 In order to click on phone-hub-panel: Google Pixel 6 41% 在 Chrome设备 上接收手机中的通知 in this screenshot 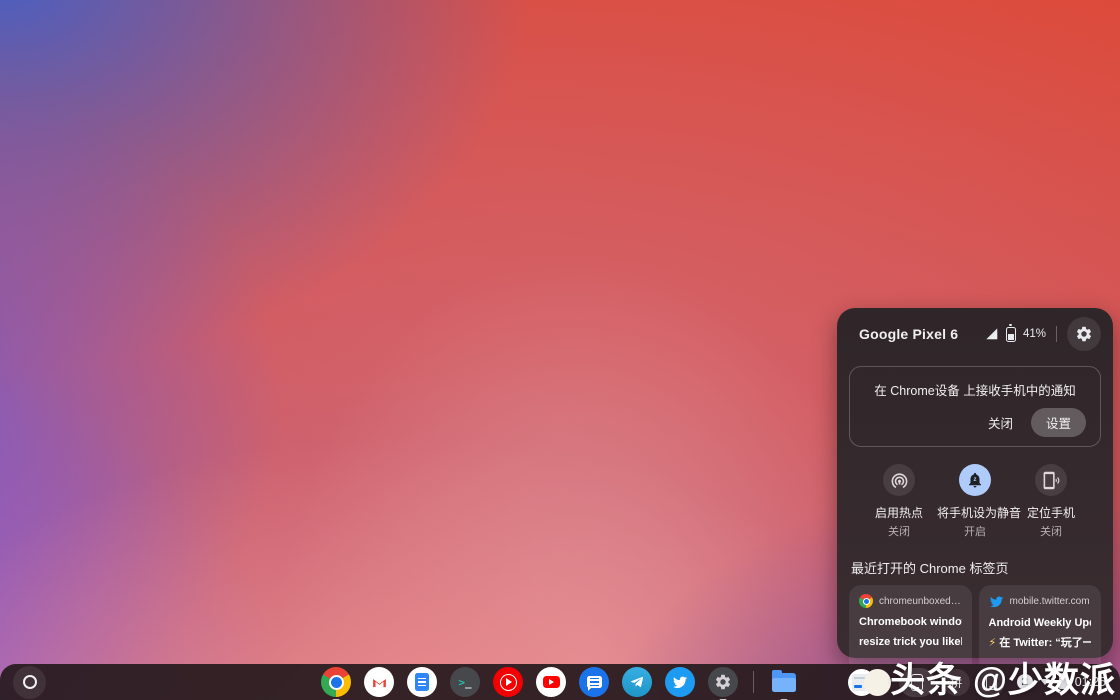, I will do `click(975, 490)`.